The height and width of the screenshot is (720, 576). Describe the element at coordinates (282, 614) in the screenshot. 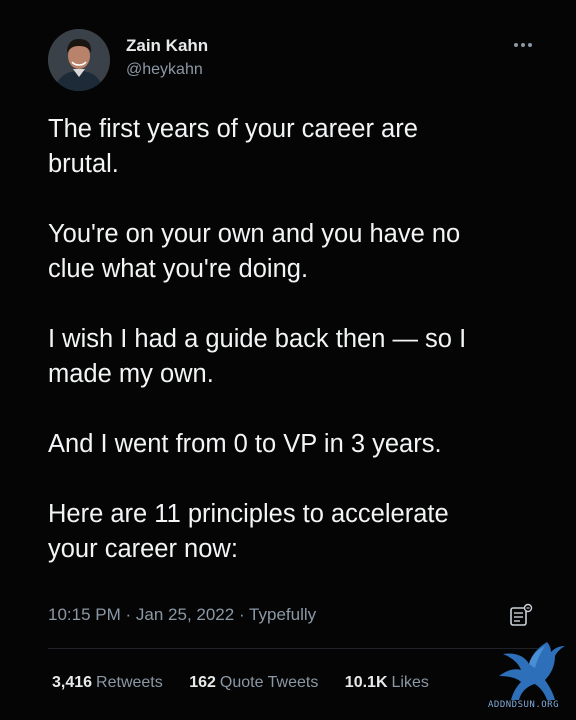

I see `tweet-source: Typefully` at that location.